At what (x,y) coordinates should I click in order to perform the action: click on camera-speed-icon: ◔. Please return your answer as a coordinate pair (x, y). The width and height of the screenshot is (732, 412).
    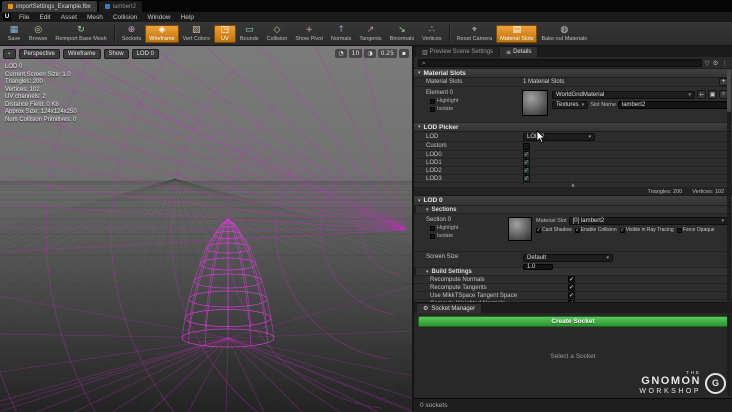
    Looking at the image, I should click on (341, 53).